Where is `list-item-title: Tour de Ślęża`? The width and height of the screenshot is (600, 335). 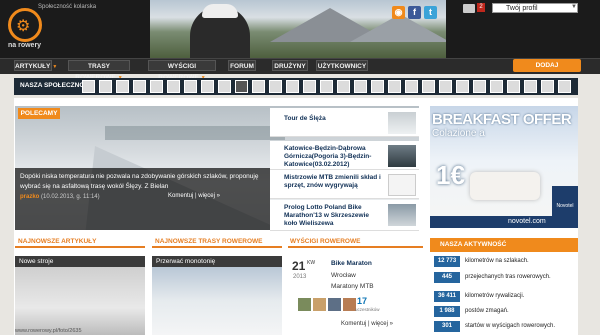 list-item-title: Tour de Ślęża is located at coordinates (334, 119).